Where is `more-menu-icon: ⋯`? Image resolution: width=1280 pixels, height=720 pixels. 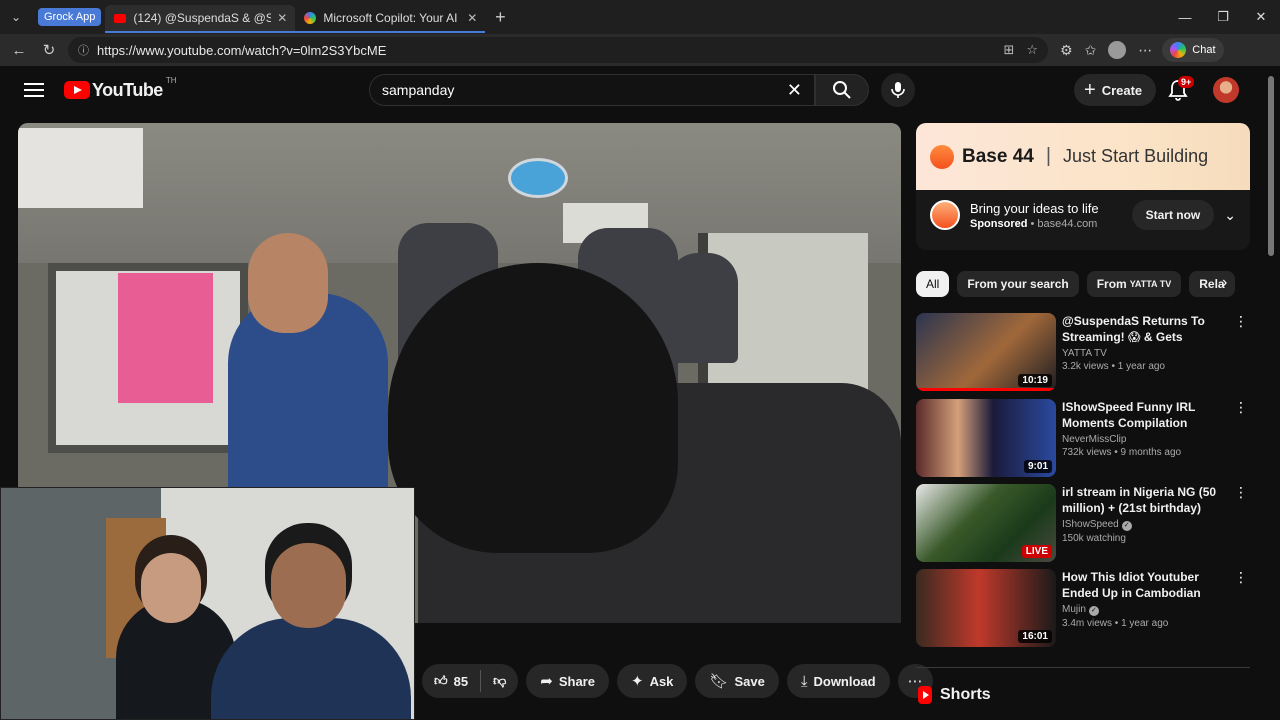 more-menu-icon: ⋯ is located at coordinates (1145, 50).